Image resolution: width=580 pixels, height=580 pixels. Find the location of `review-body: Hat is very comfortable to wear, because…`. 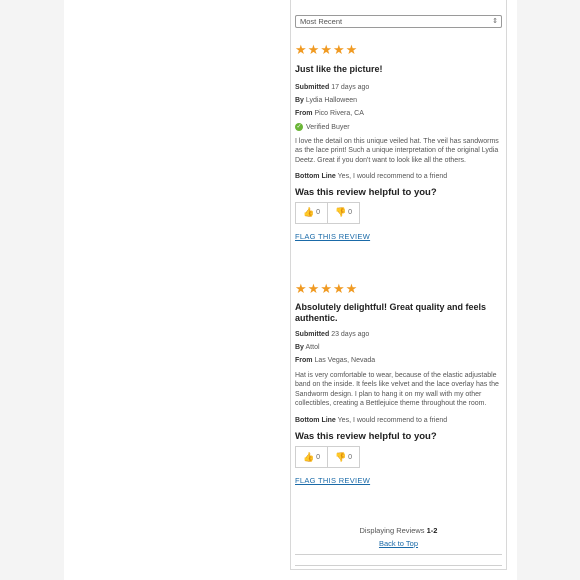

review-body: Hat is very comfortable to wear, because… is located at coordinates (397, 389).